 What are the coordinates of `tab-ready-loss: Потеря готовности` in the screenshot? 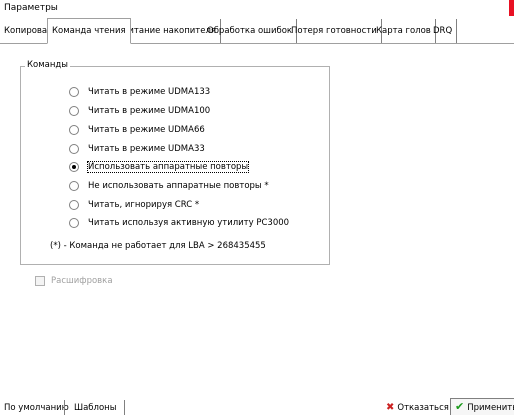 It's located at (334, 31).